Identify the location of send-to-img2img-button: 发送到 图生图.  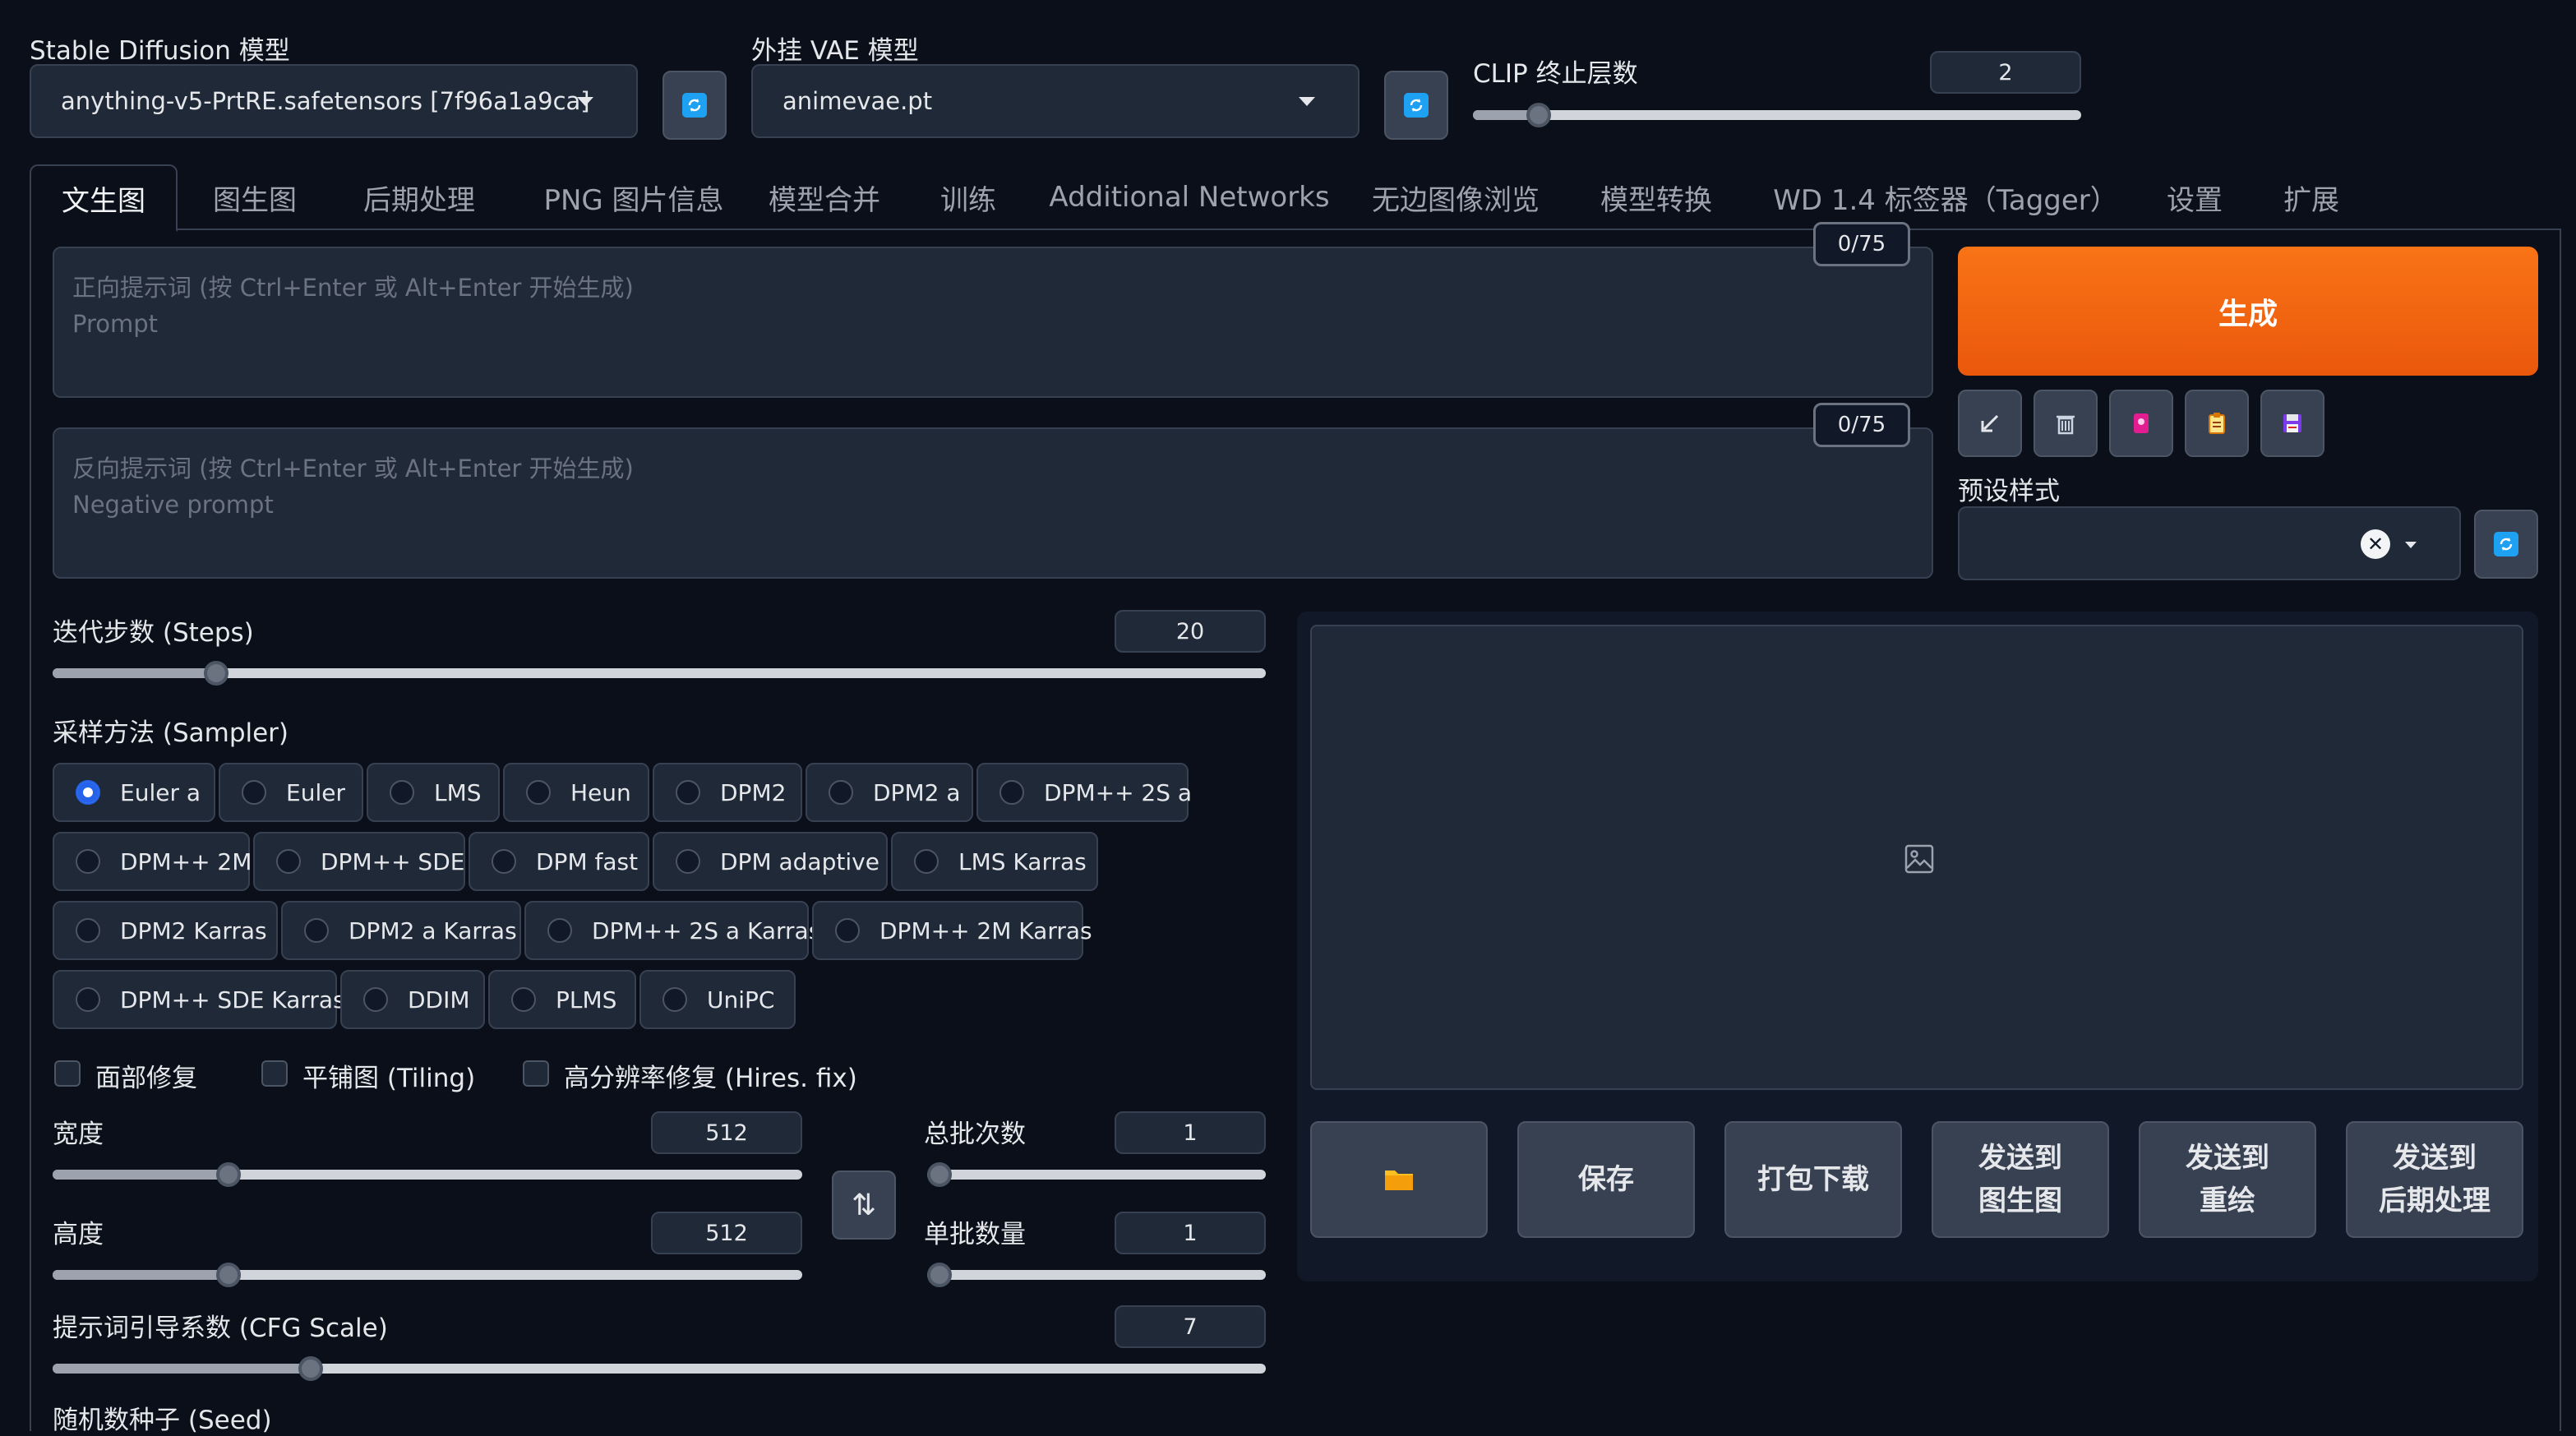
(2021, 1179).